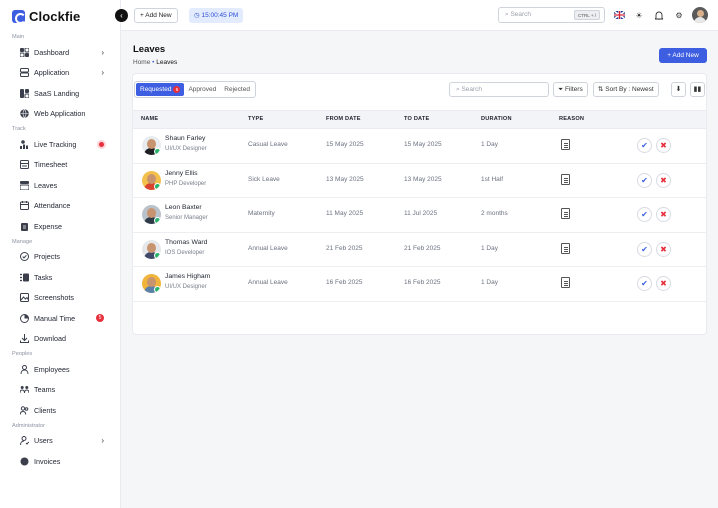 Image resolution: width=718 pixels, height=508 pixels. Describe the element at coordinates (417, 119) in the screenshot. I see `col-to-date: TO DATE` at that location.